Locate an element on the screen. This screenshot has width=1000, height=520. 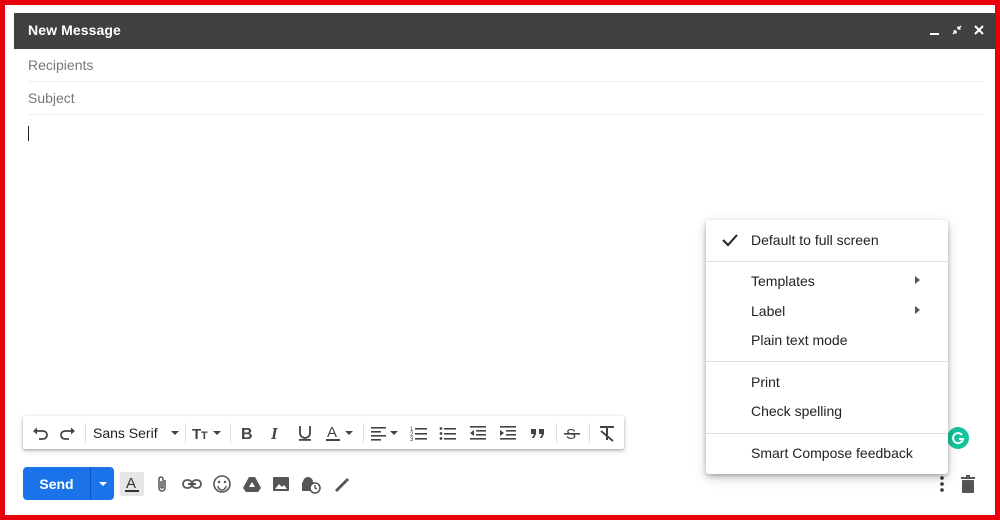
svg-text: B is located at coordinates (247, 434).